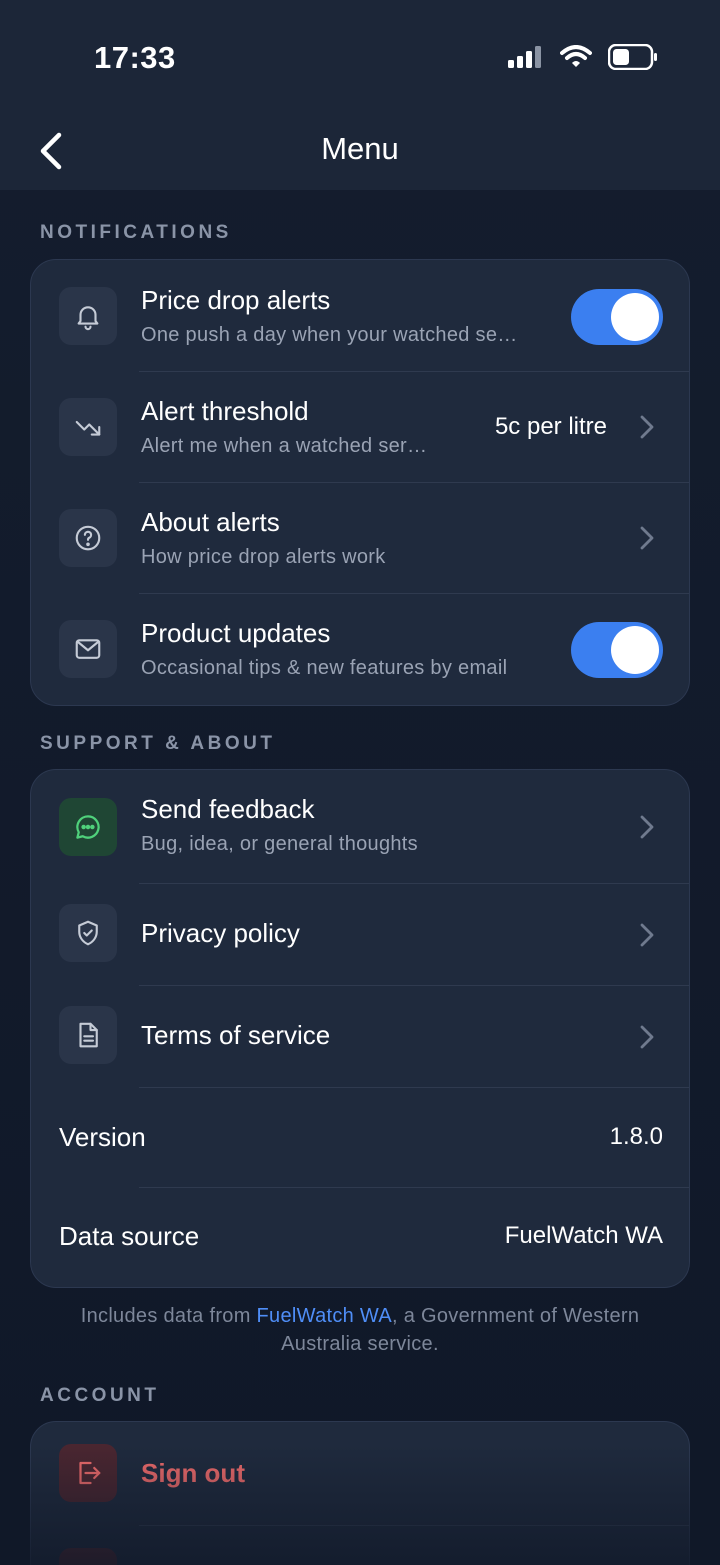  Describe the element at coordinates (526, 59) in the screenshot. I see `cellular-signal-icon` at that location.